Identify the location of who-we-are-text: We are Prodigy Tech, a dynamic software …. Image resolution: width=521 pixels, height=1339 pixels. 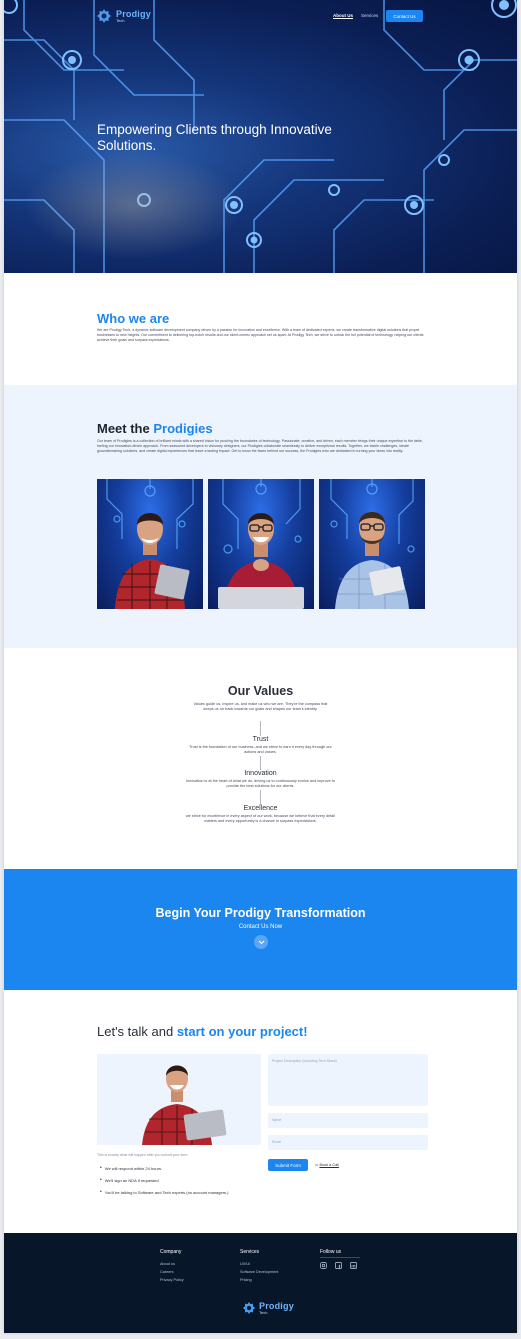
(260, 335).